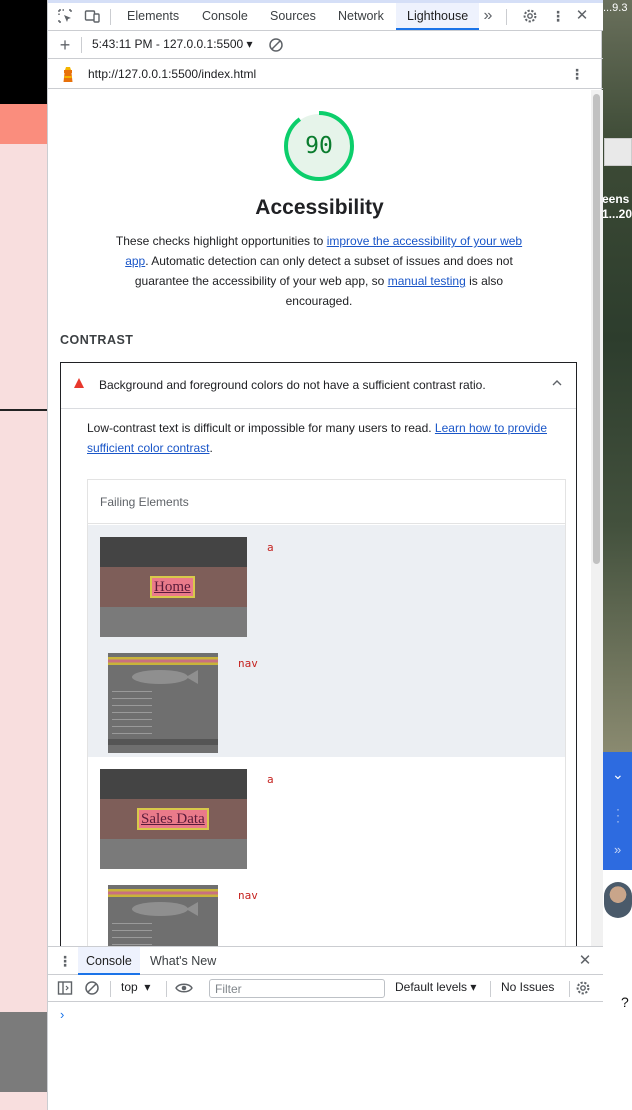 This screenshot has height=1110, width=632. Describe the element at coordinates (326, 502) in the screenshot. I see `table-header: Failing Elements` at that location.